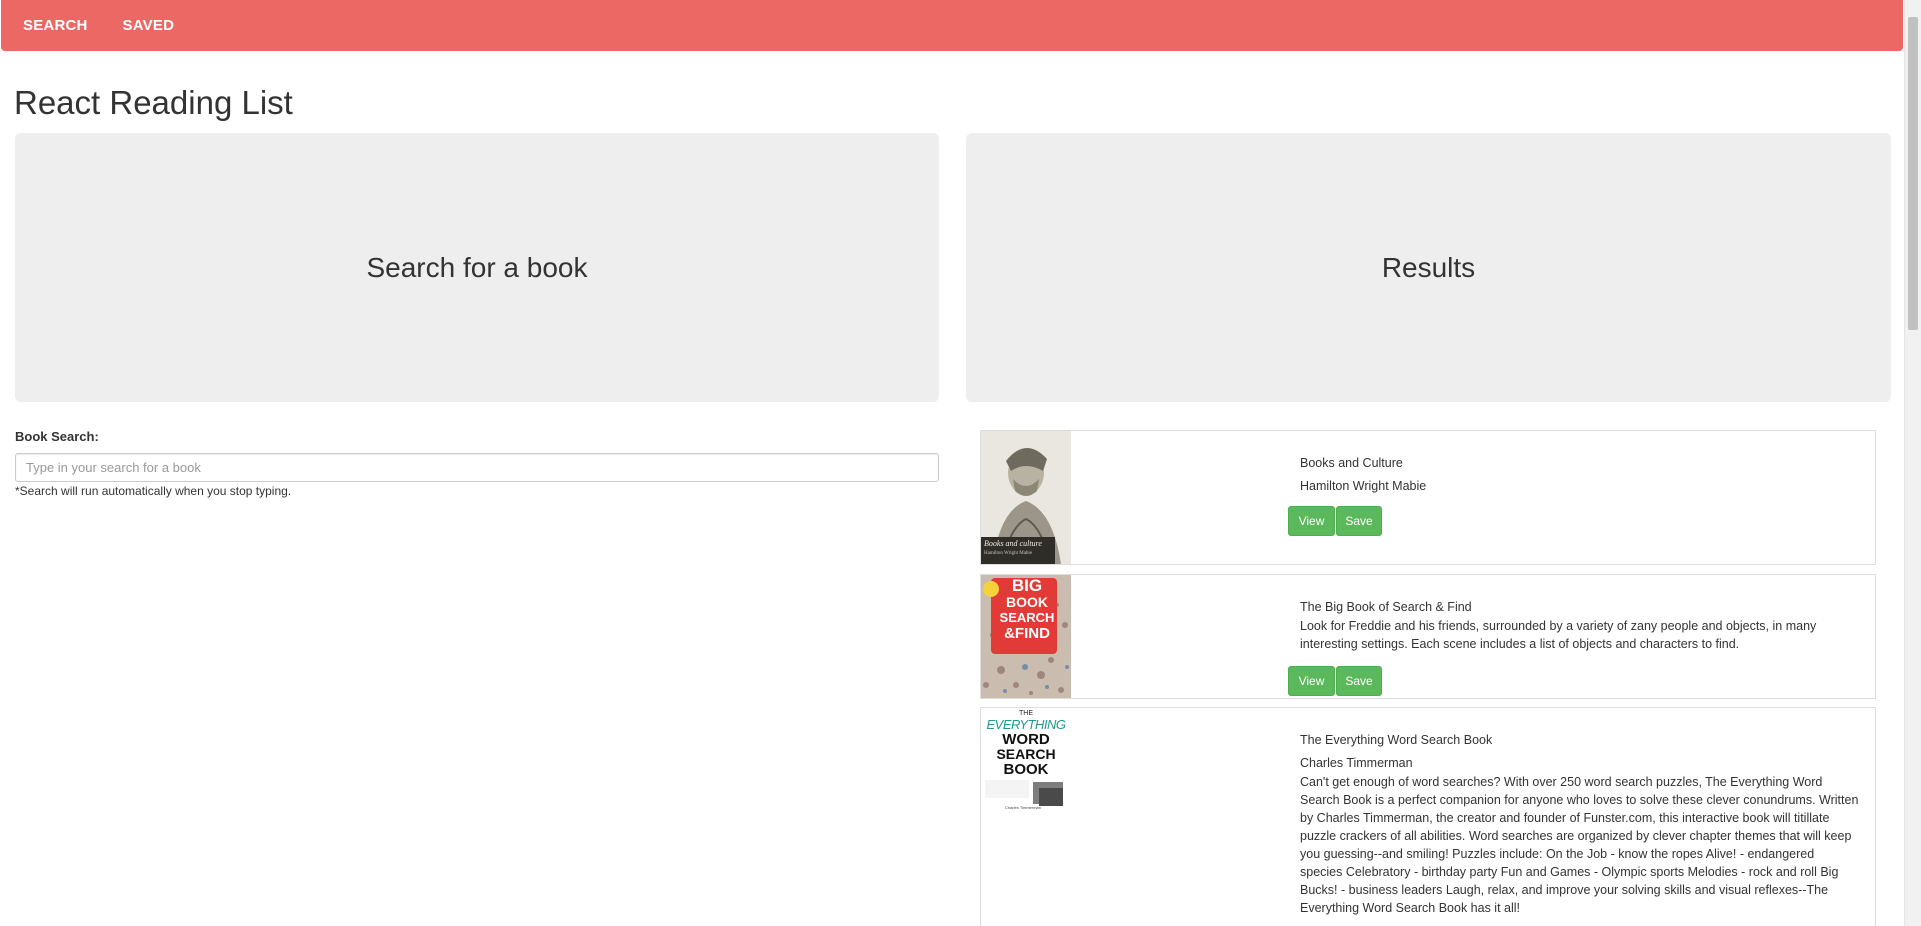 This screenshot has height=926, width=1921. I want to click on cover-line: EVERYTHING, so click(1026, 724).